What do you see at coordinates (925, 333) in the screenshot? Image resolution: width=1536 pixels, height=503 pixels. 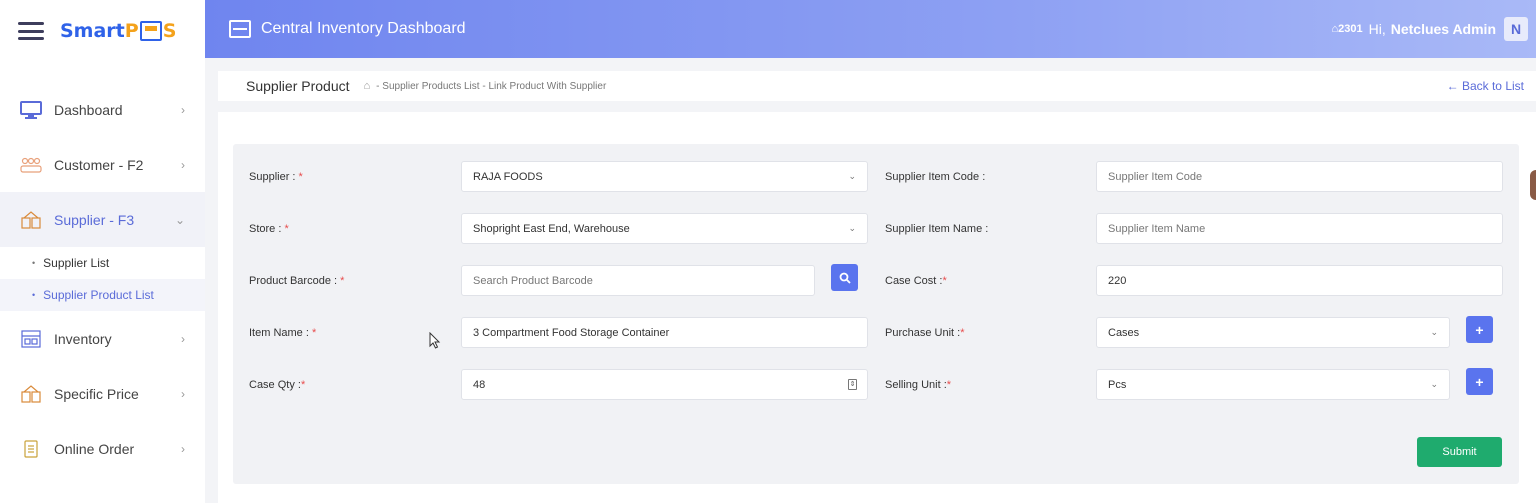 I see `purchase-unit-label: Purchase Unit :*` at bounding box center [925, 333].